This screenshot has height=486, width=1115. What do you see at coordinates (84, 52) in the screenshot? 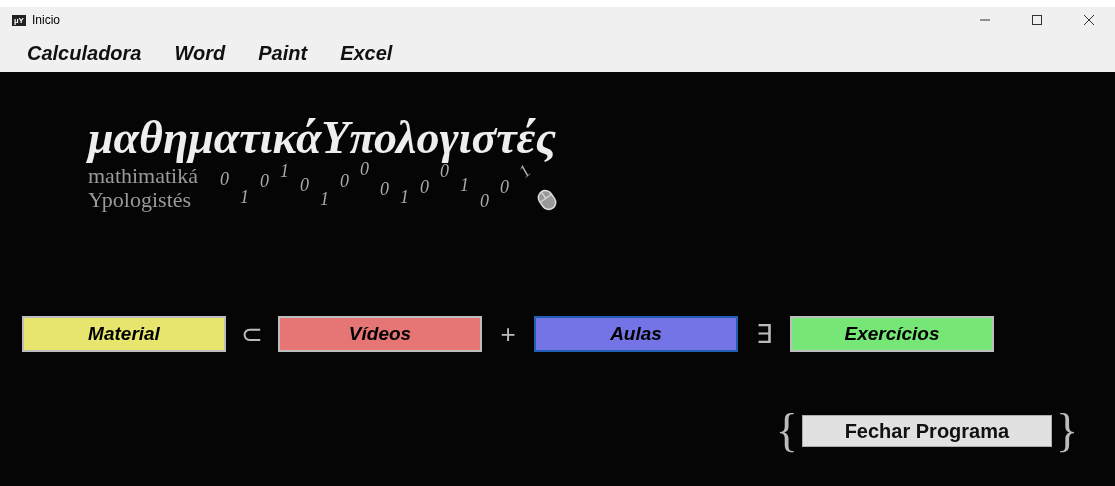
I see `menu-item: Calculadora` at bounding box center [84, 52].